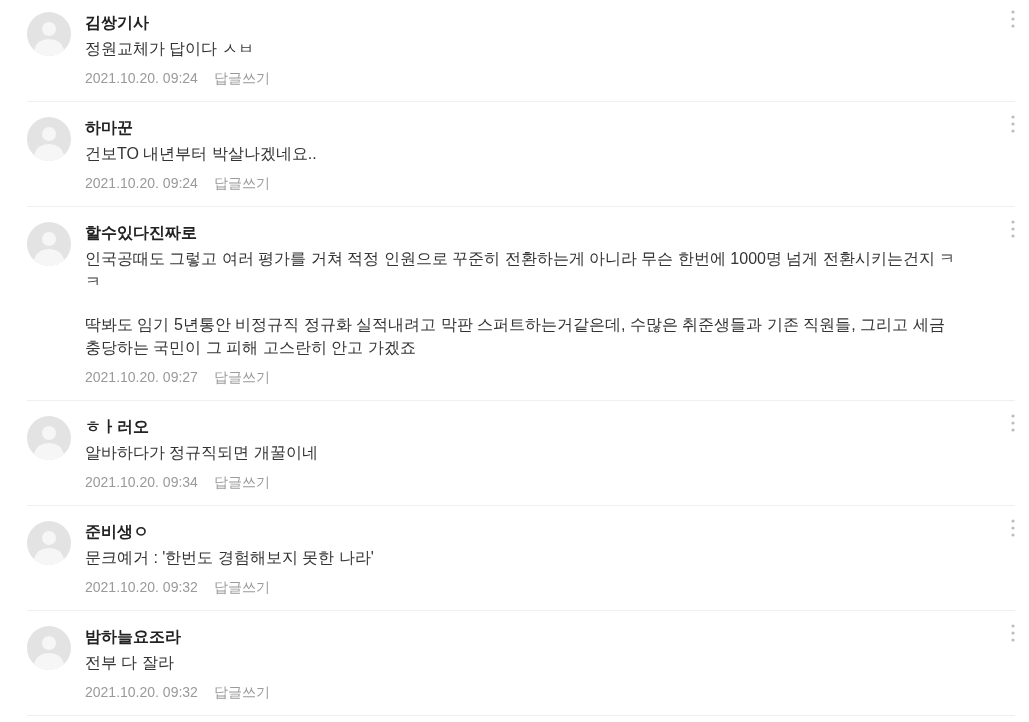  I want to click on comment-date: 2021.10.20. 09:27, so click(141, 377).